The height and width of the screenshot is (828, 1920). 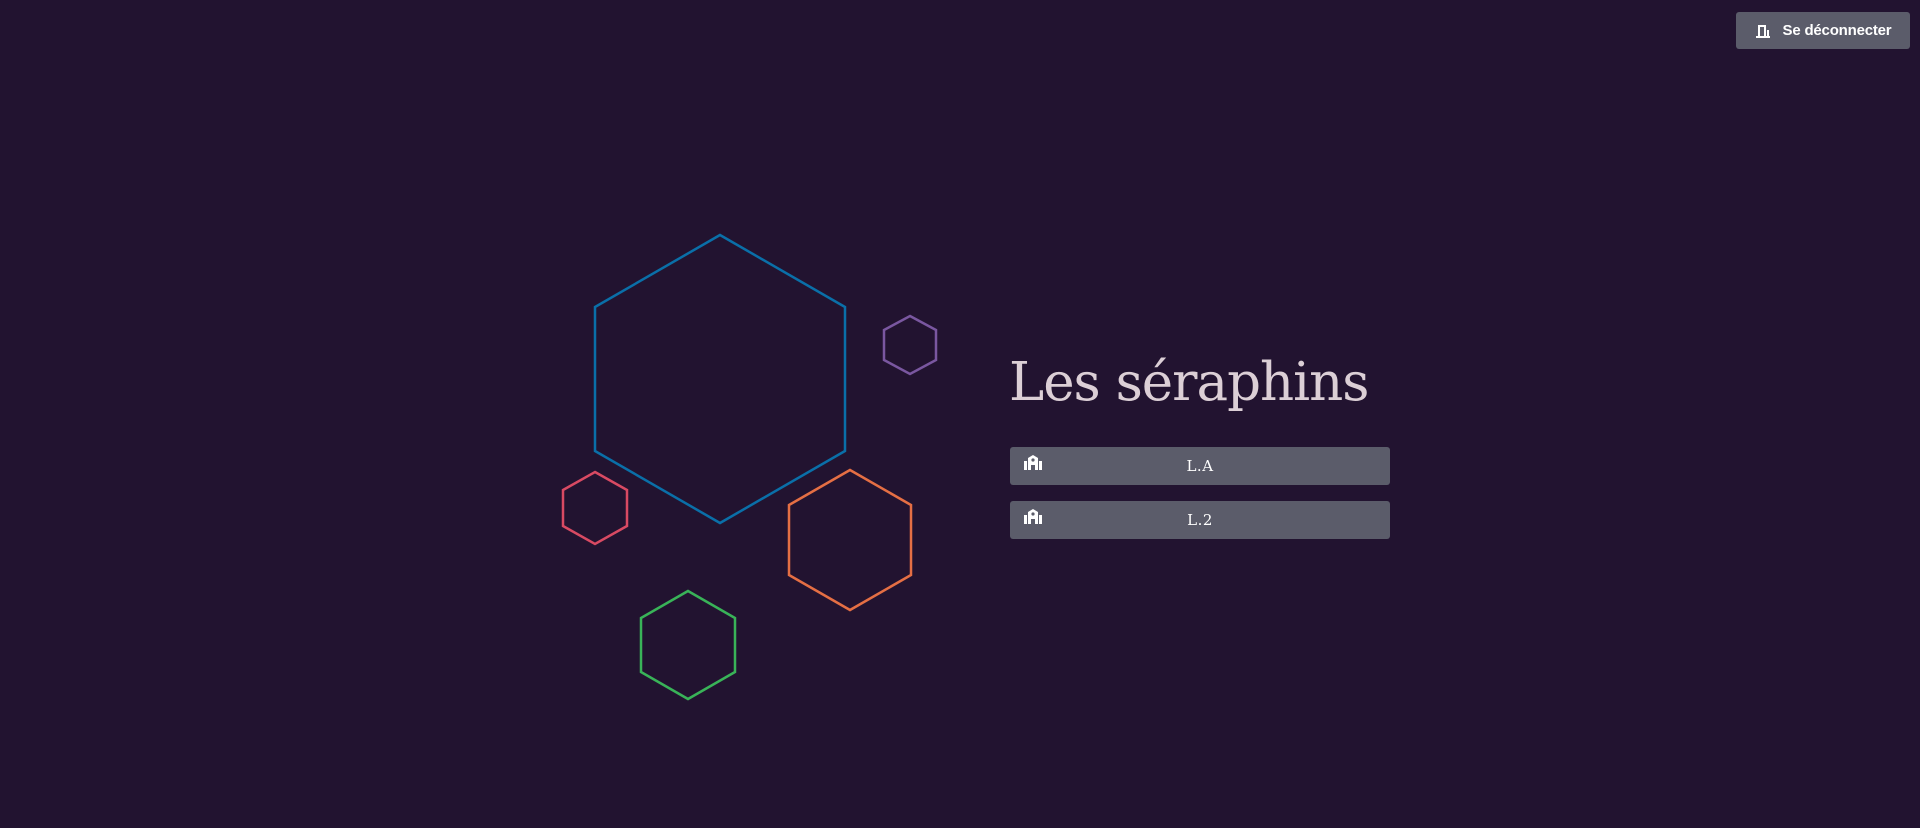 I want to click on class-list: L.A L.2, so click(x=1200, y=501).